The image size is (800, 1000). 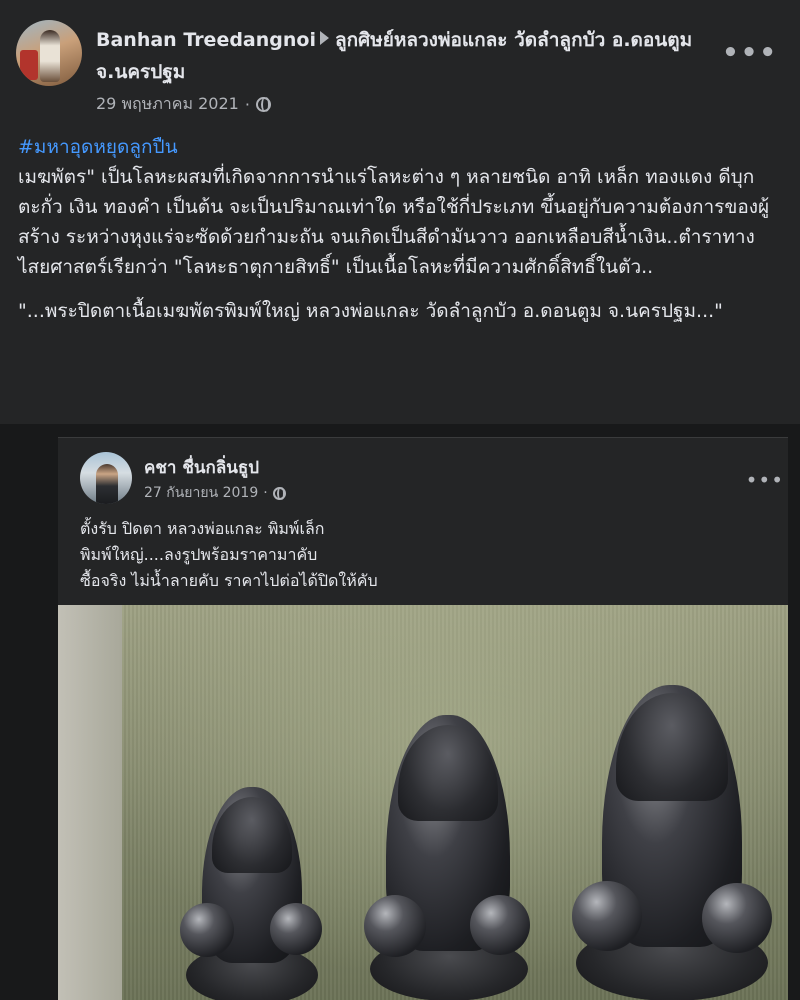 I want to click on amulet-small, so click(x=251, y=883).